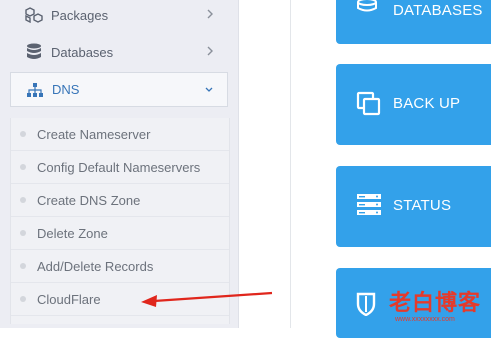 This screenshot has width=491, height=338. I want to click on sidebar-item-dns: DNS, so click(119, 89).